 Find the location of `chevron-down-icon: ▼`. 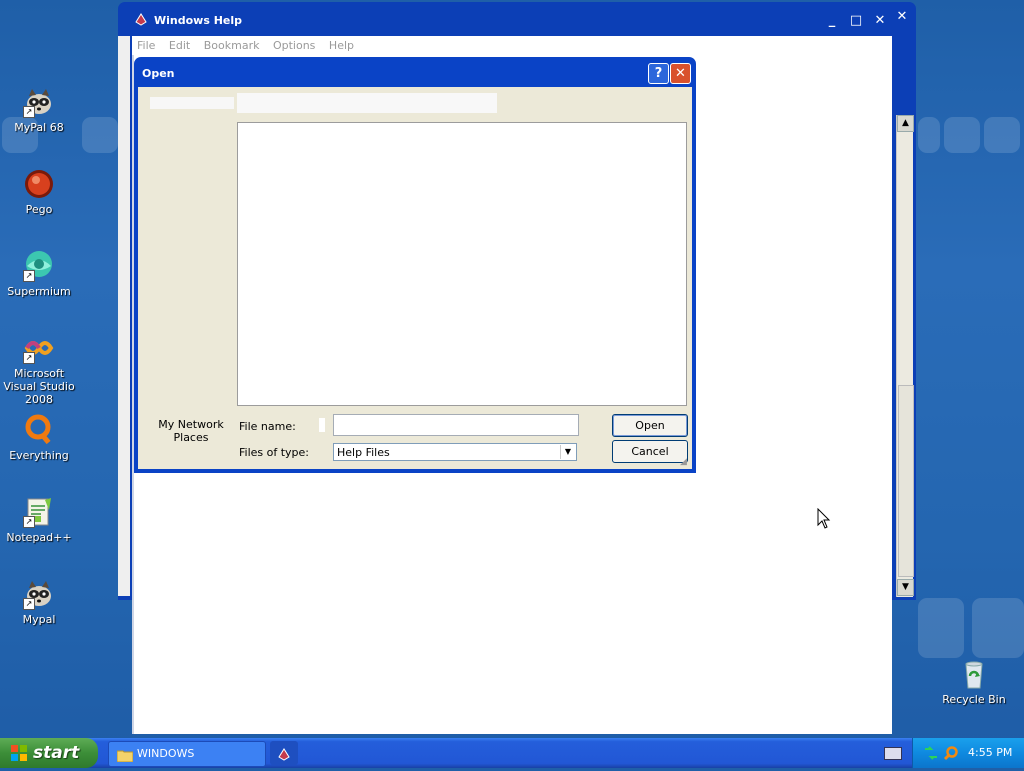

chevron-down-icon: ▼ is located at coordinates (567, 452).